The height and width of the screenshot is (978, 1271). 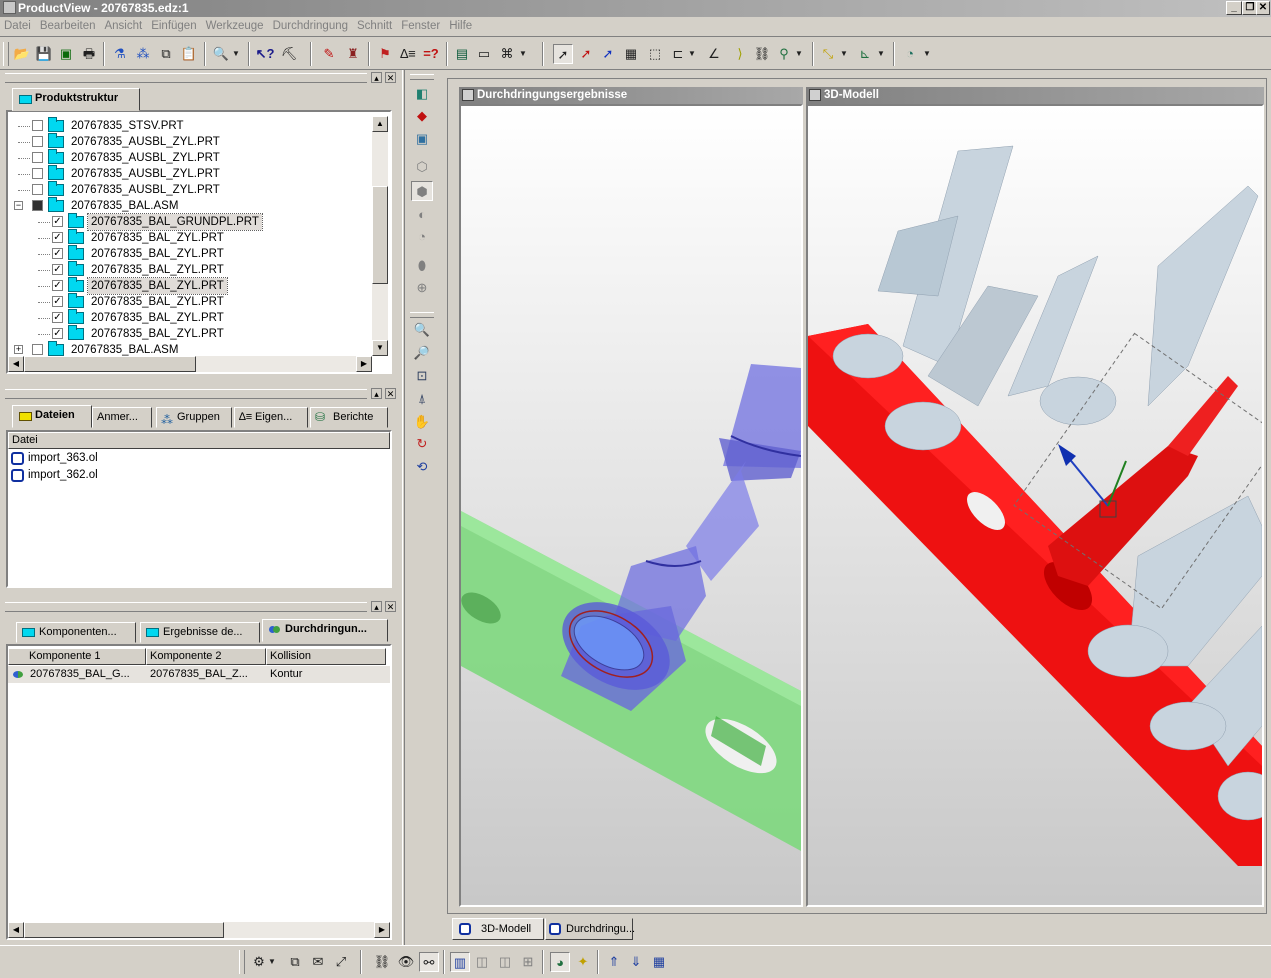 What do you see at coordinates (195, 458) in the screenshot?
I see `list-item: import_363.ol` at bounding box center [195, 458].